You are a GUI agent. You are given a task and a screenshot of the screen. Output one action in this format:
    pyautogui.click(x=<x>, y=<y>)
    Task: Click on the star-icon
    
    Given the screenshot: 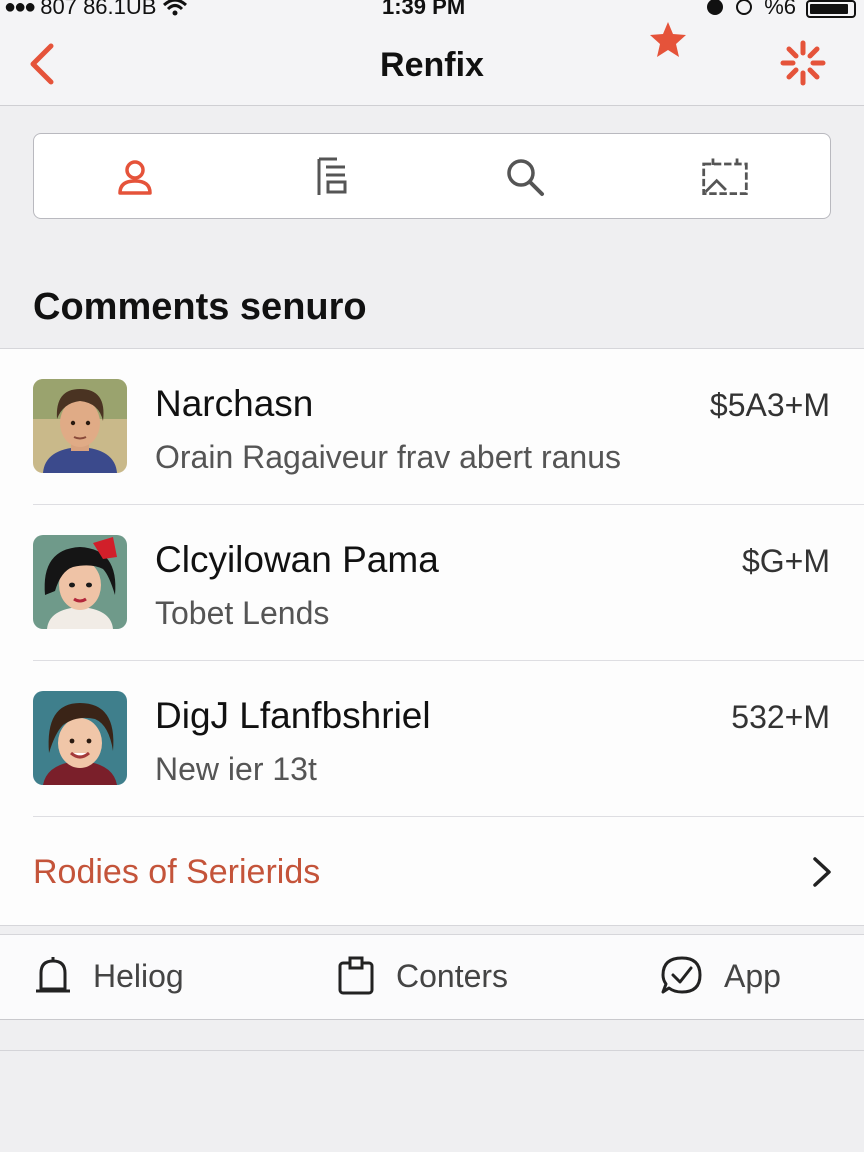 What is the action you would take?
    pyautogui.click(x=668, y=39)
    